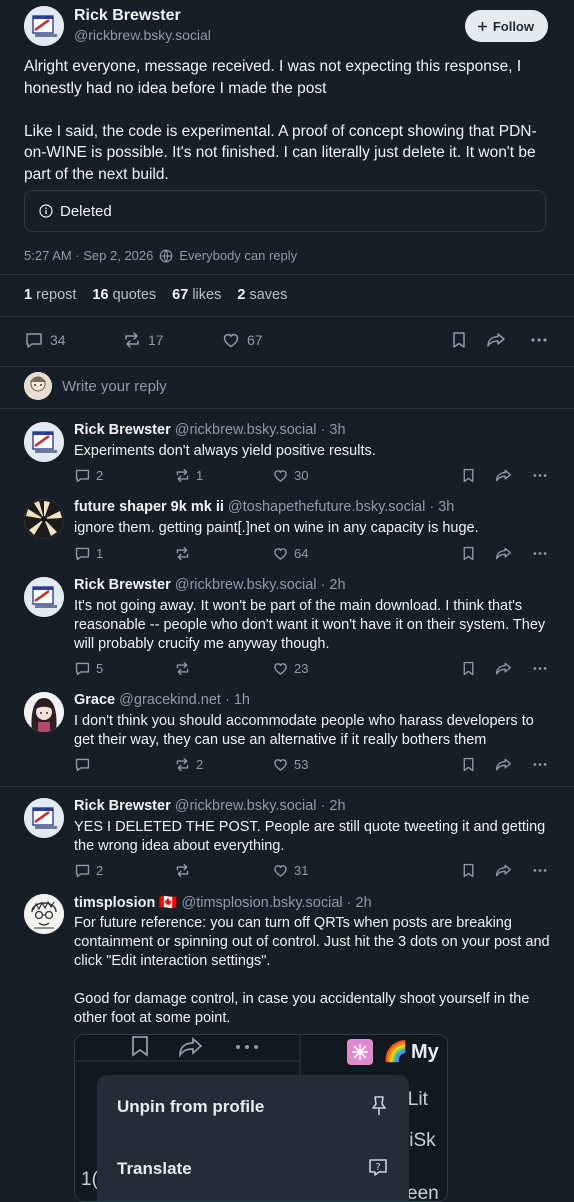  What do you see at coordinates (425, 1052) in the screenshot?
I see `image-side-text: My` at bounding box center [425, 1052].